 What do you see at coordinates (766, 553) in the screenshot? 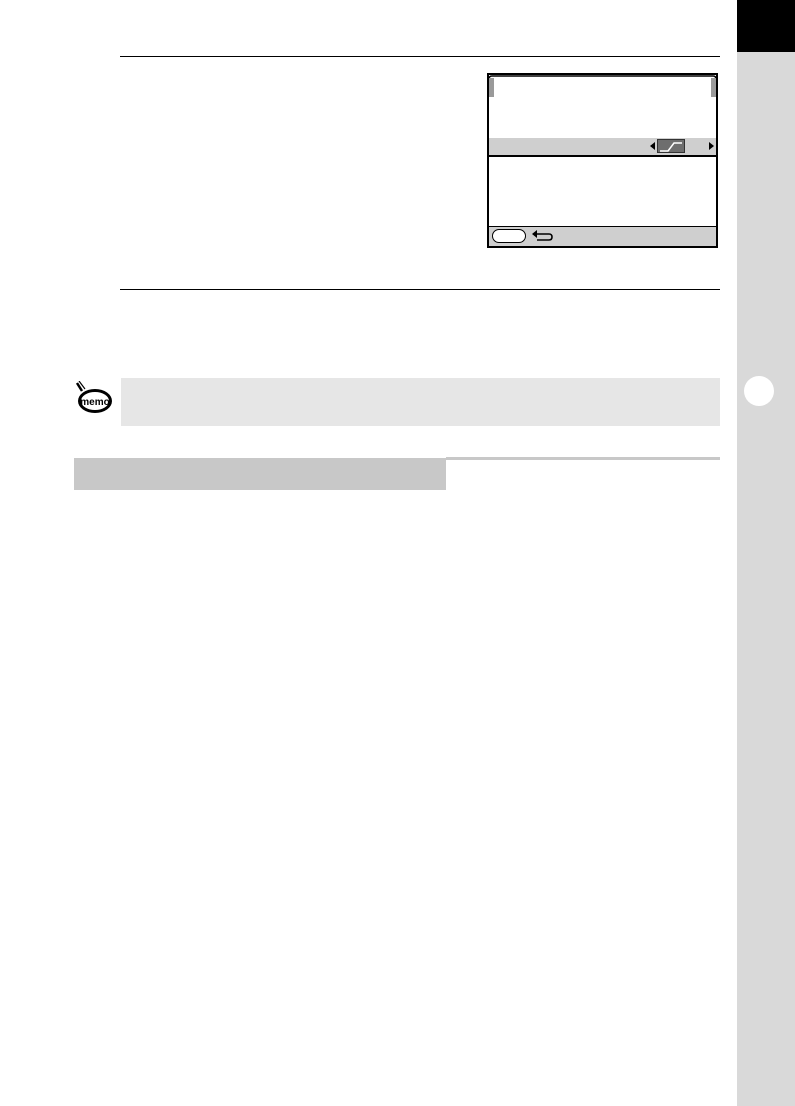
I see `chapter-sidebar` at bounding box center [766, 553].